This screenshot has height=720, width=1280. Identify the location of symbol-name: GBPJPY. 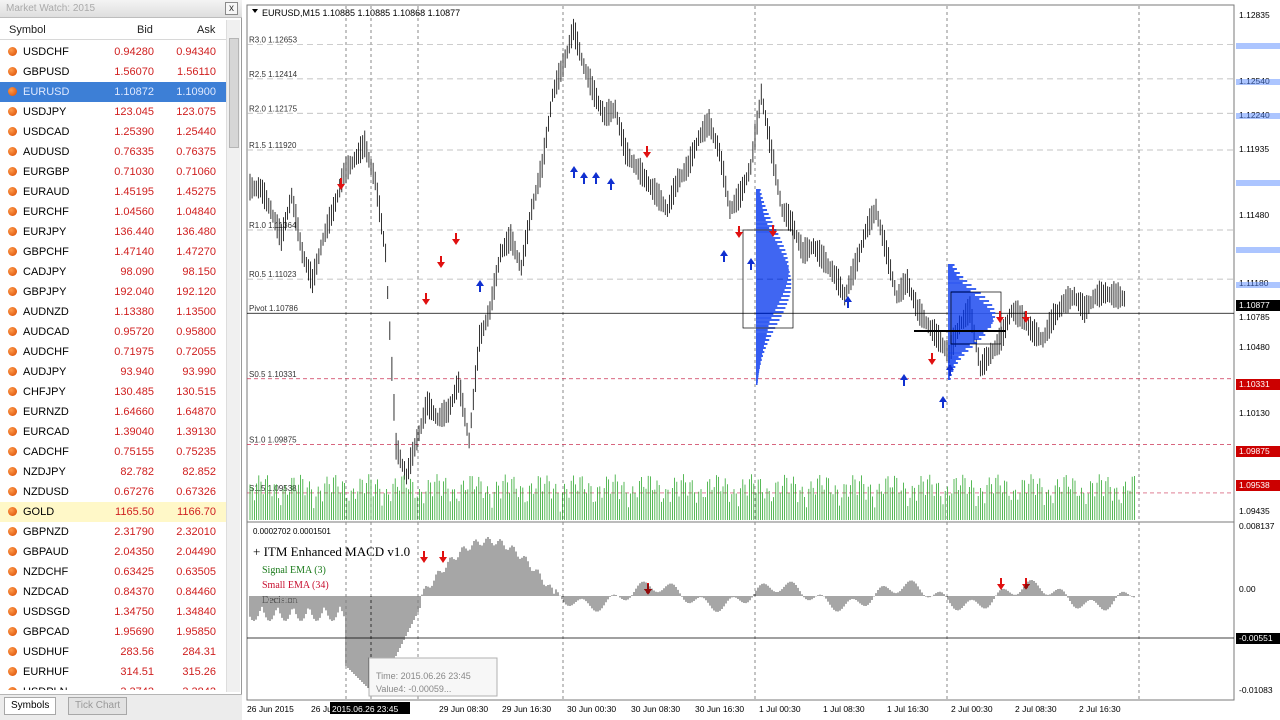
(45, 292).